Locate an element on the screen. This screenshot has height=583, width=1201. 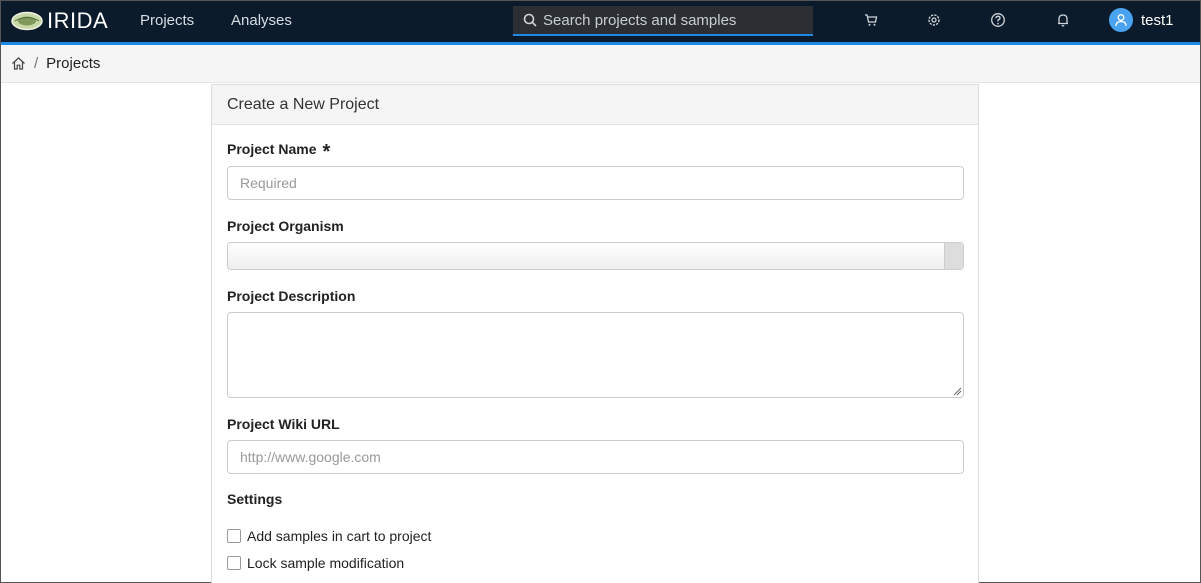
setting-add-cart-samples: Add samples in cart to project is located at coordinates (329, 536).